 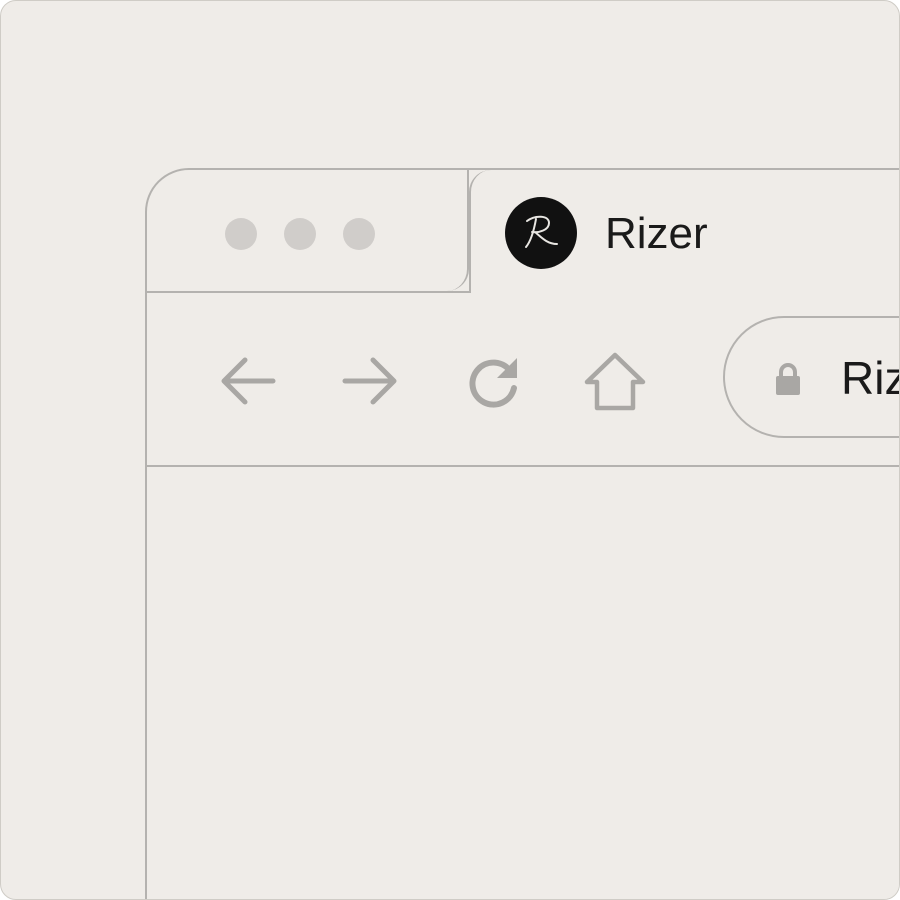 I want to click on home-icon, so click(x=615, y=381).